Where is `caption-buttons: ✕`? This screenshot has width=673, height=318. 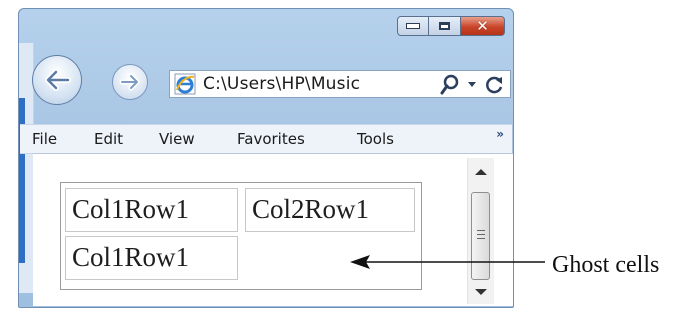 caption-buttons: ✕ is located at coordinates (451, 26).